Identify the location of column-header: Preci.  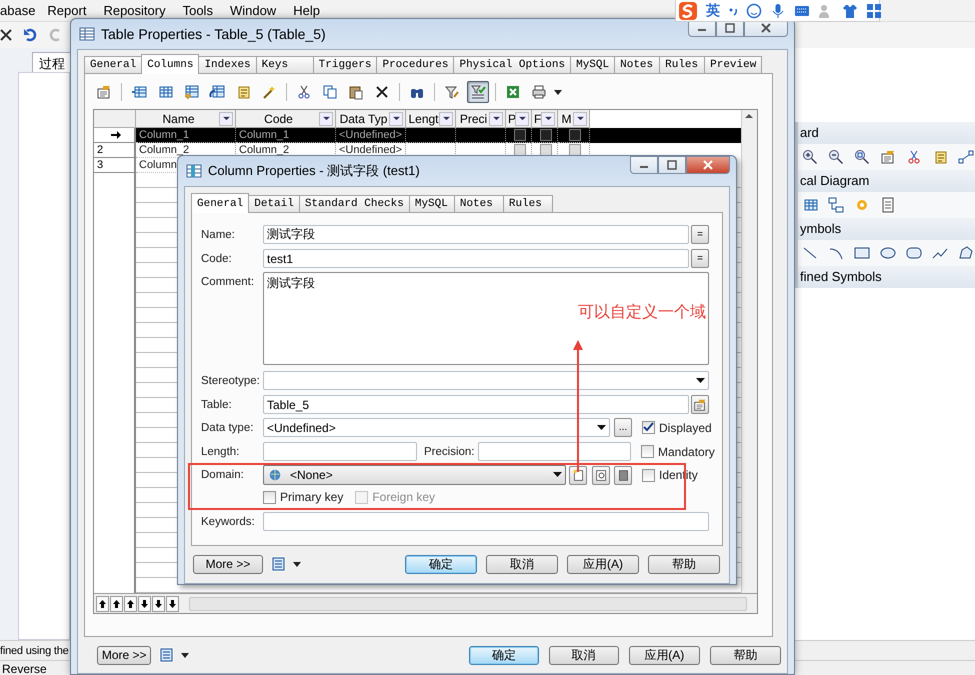
(481, 119).